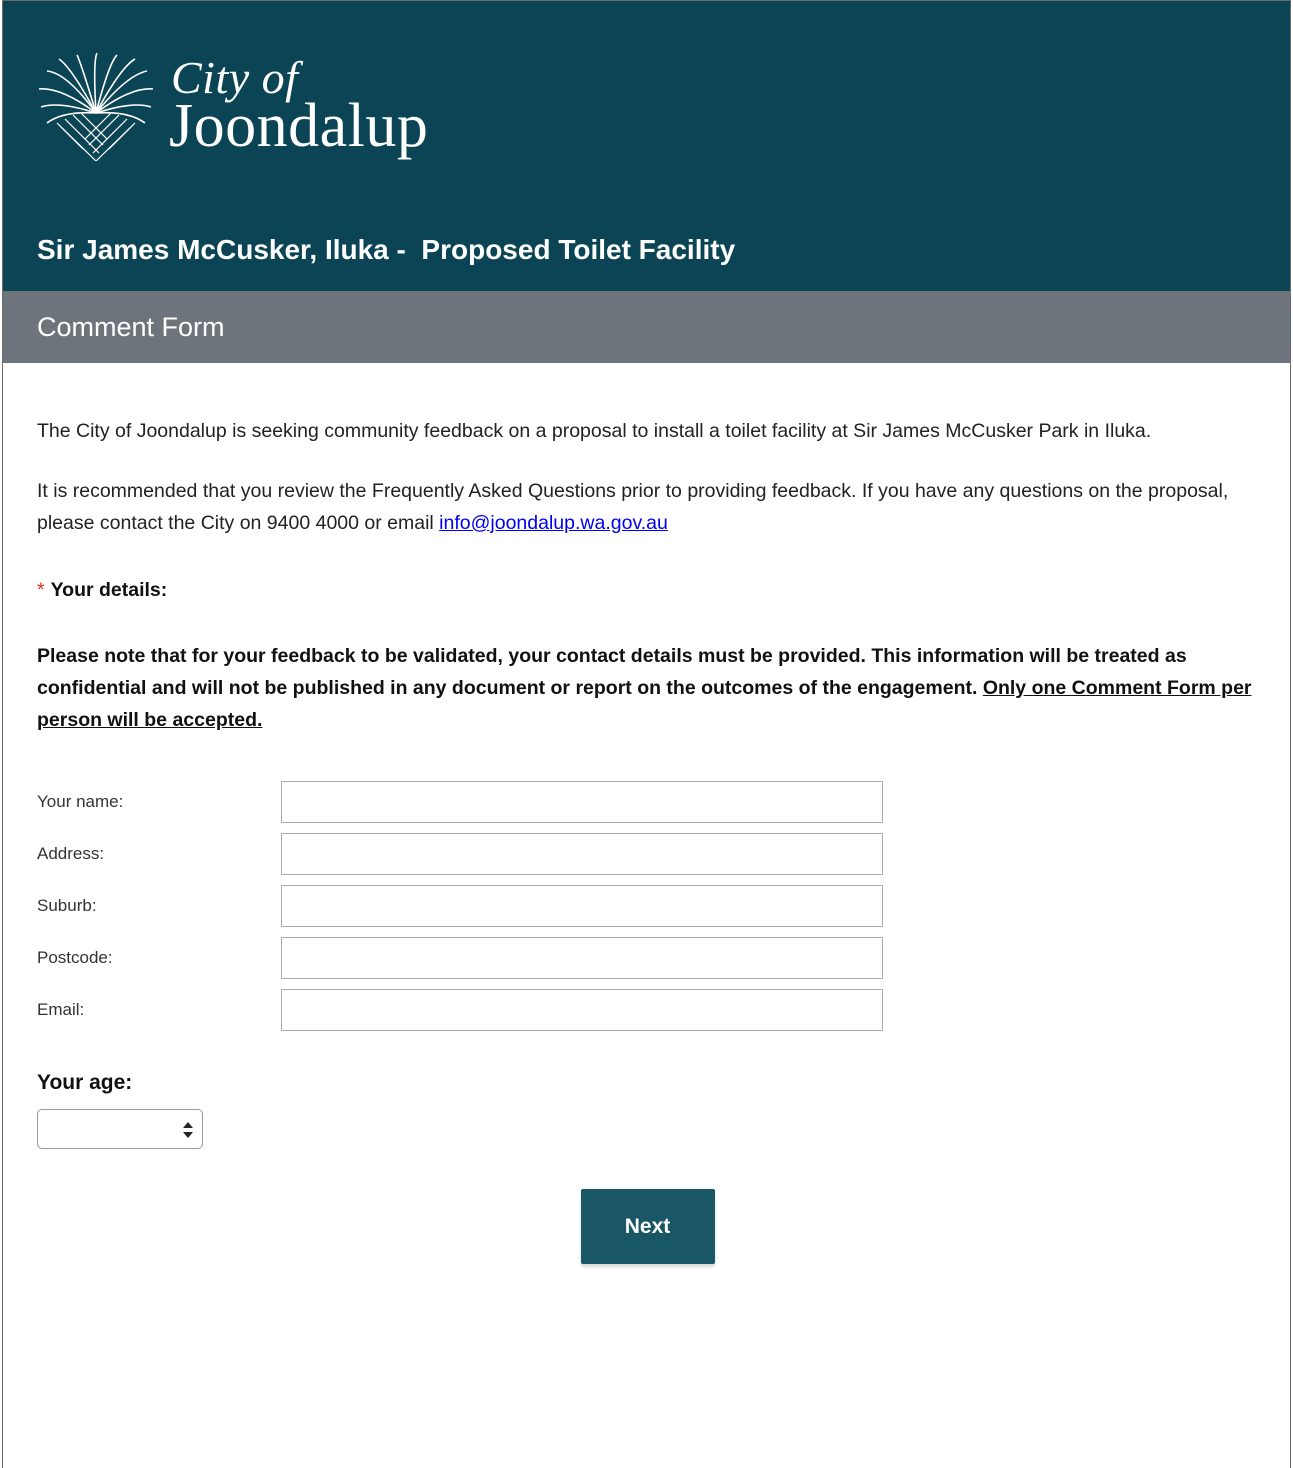  Describe the element at coordinates (85, 1082) in the screenshot. I see `age-label: Your age:` at that location.